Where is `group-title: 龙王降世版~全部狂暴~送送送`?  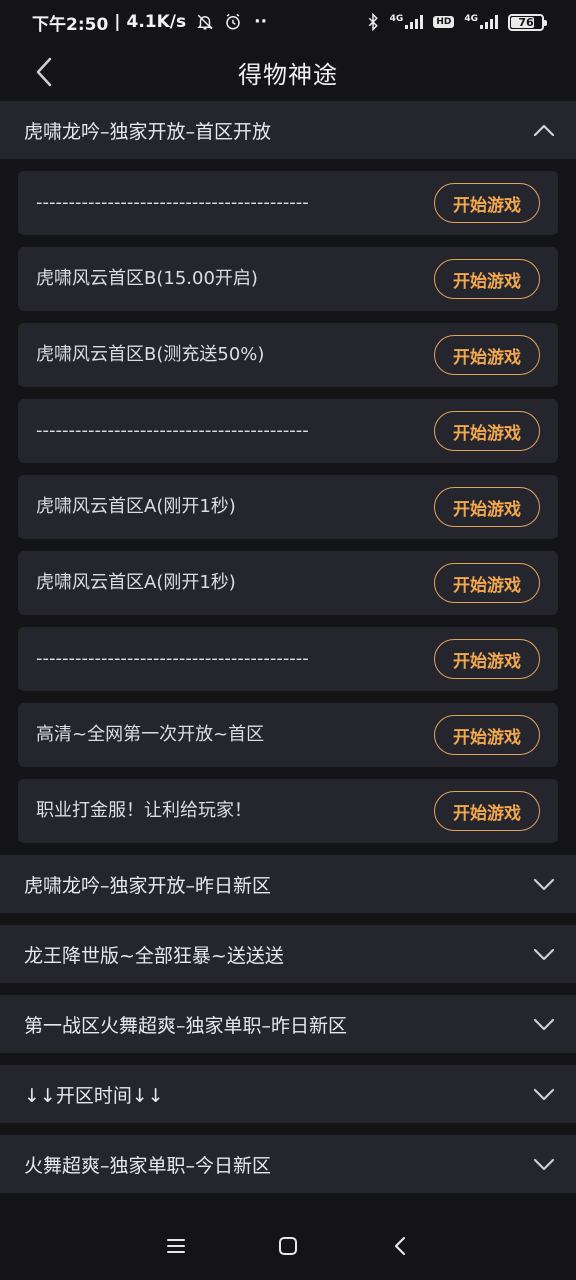 group-title: 龙王降世版~全部狂暴~送送送 is located at coordinates (154, 955).